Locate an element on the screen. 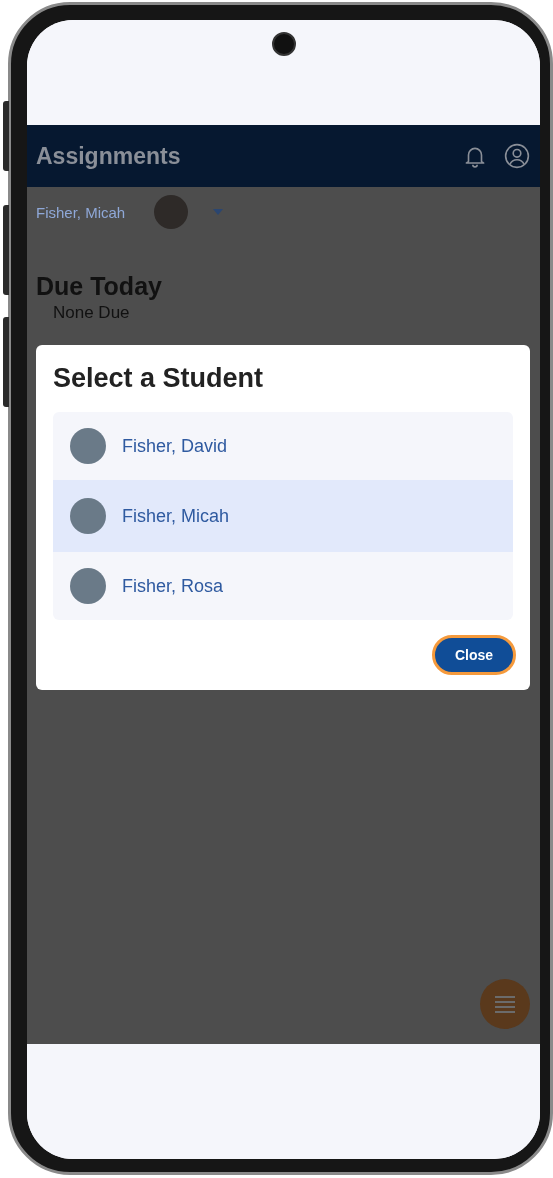 This screenshot has height=1178, width=553. page-title: Assignments is located at coordinates (108, 156).